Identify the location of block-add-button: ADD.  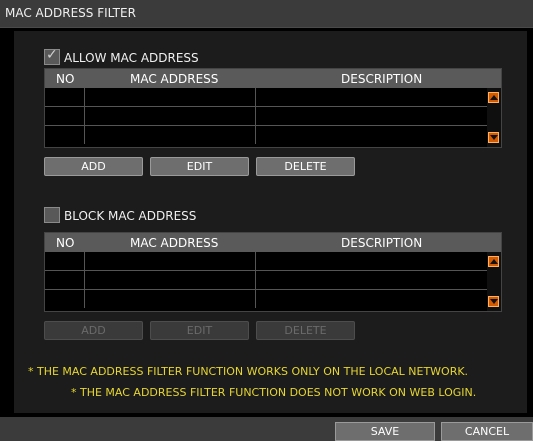
(93, 330).